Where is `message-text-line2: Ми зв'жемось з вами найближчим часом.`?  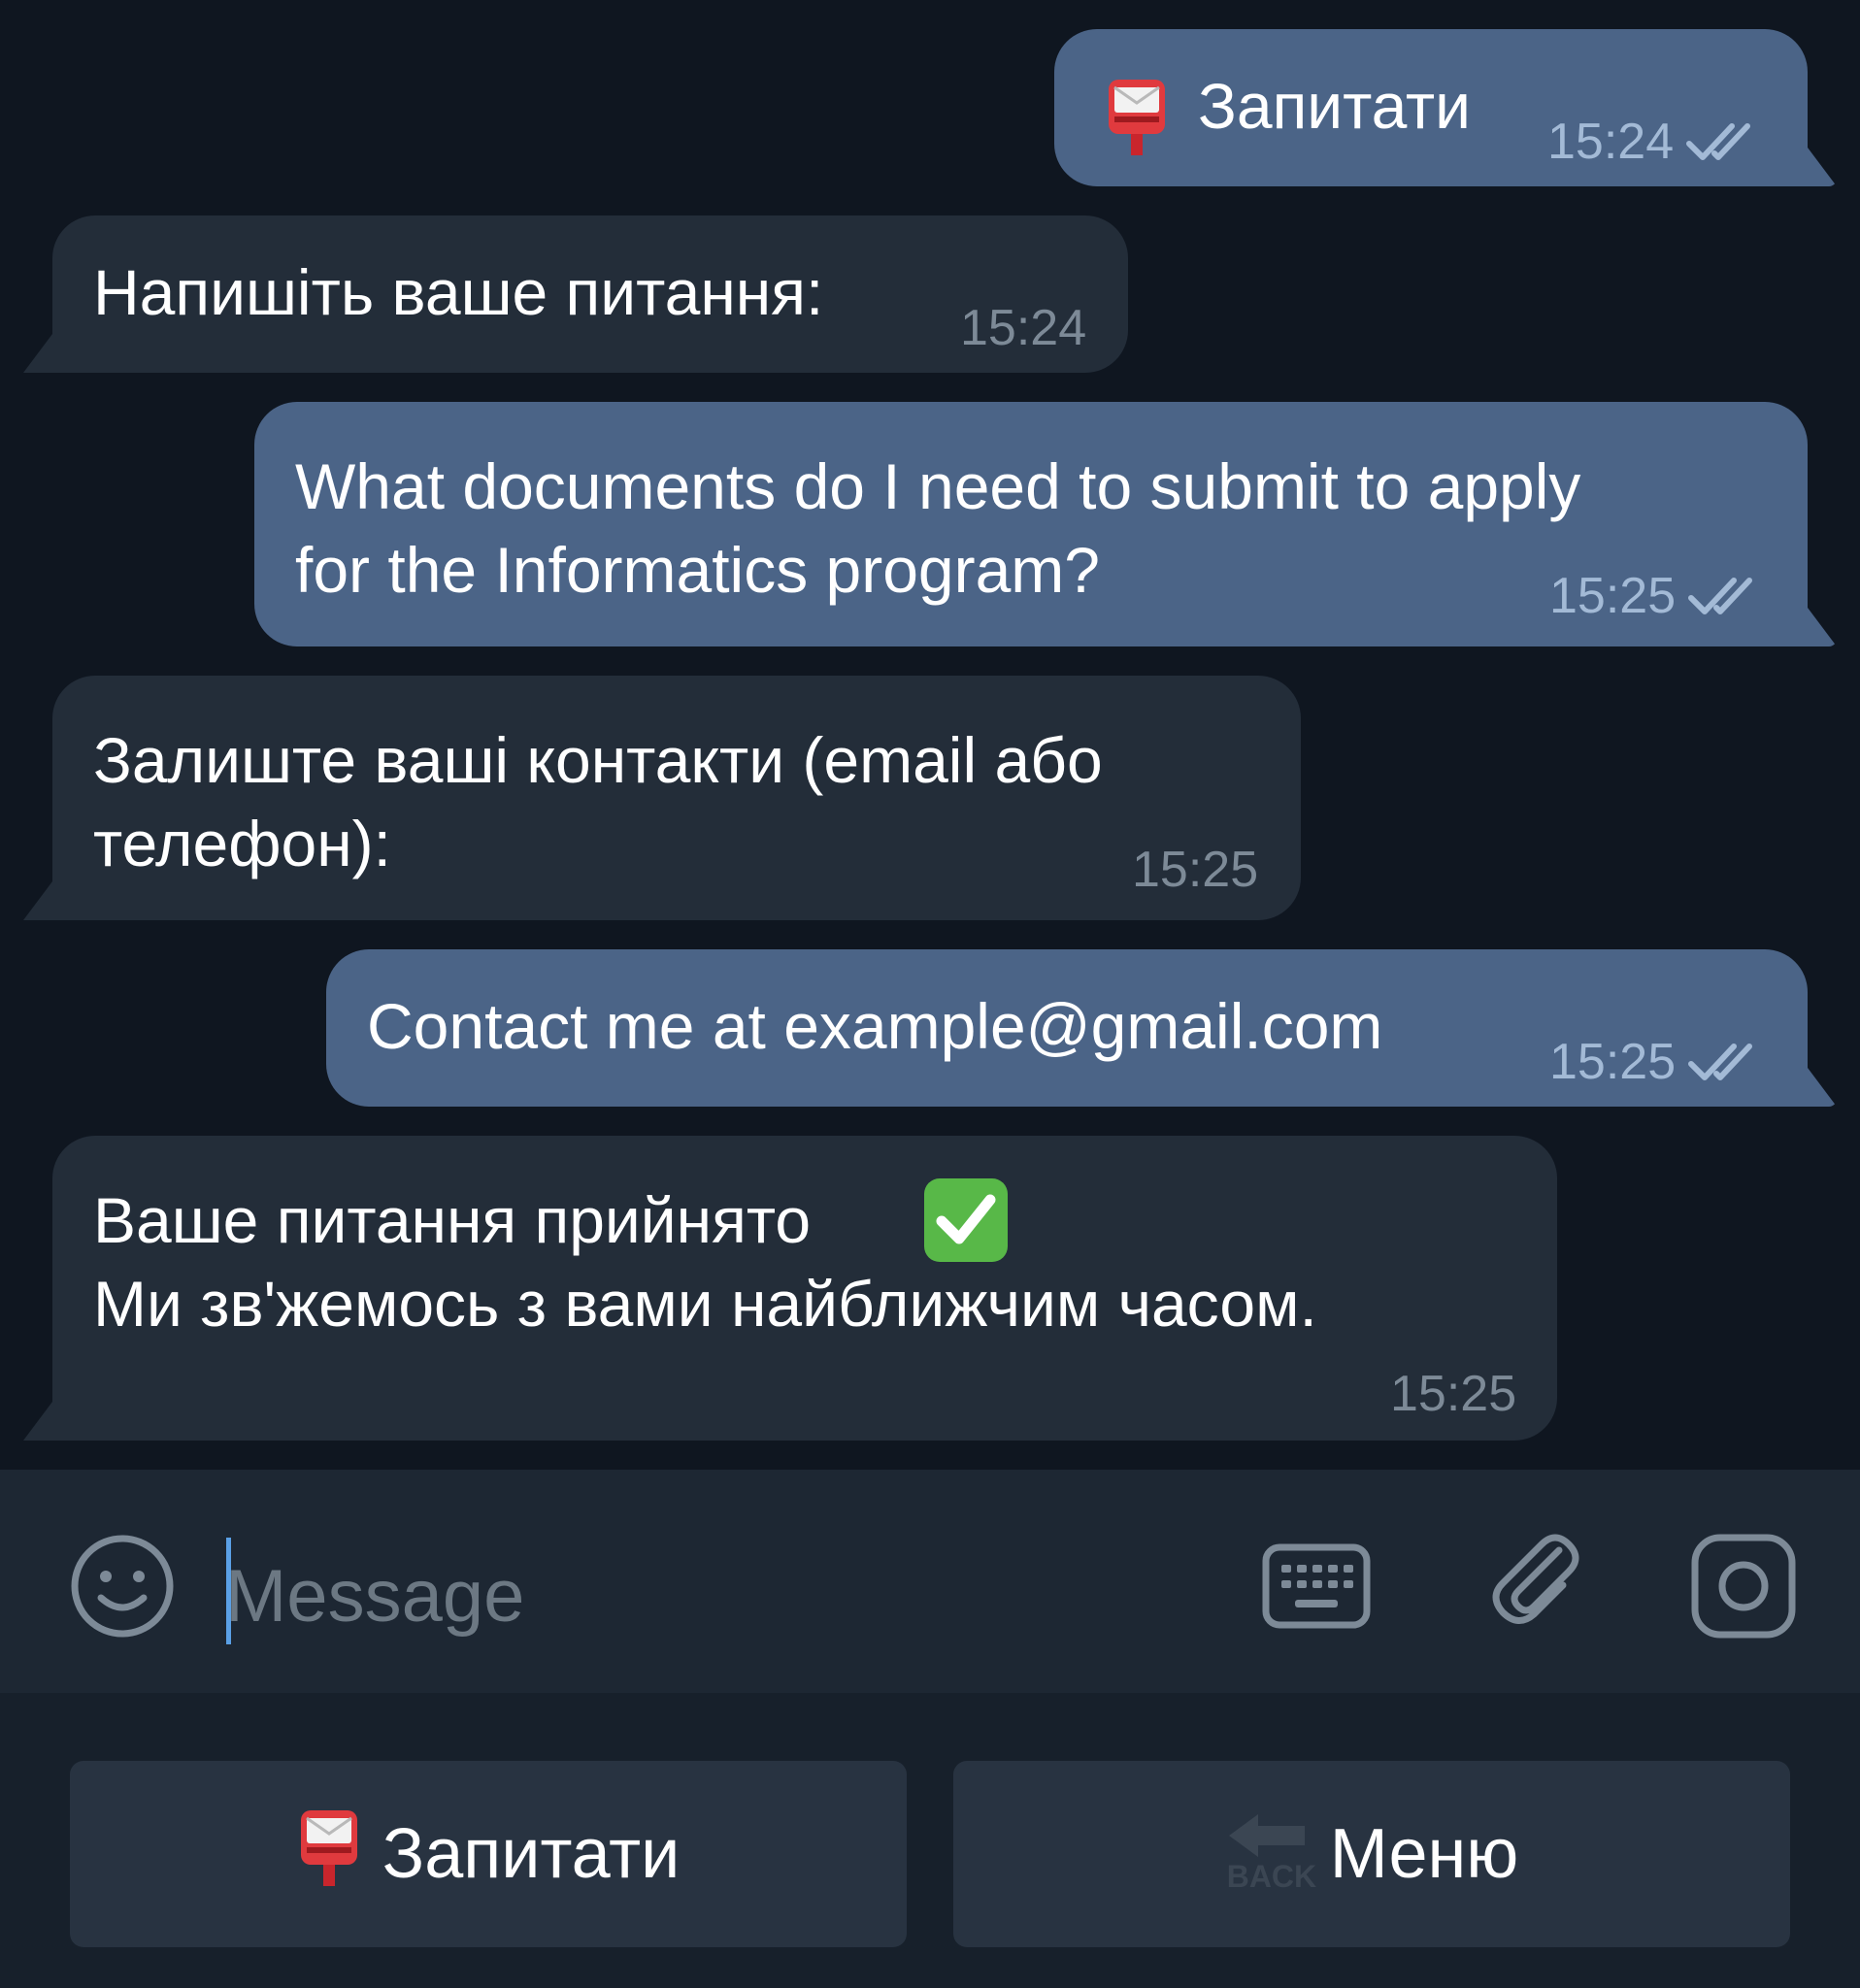 message-text-line2: Ми зв'жемось з вами найближчим часом. is located at coordinates (705, 1304).